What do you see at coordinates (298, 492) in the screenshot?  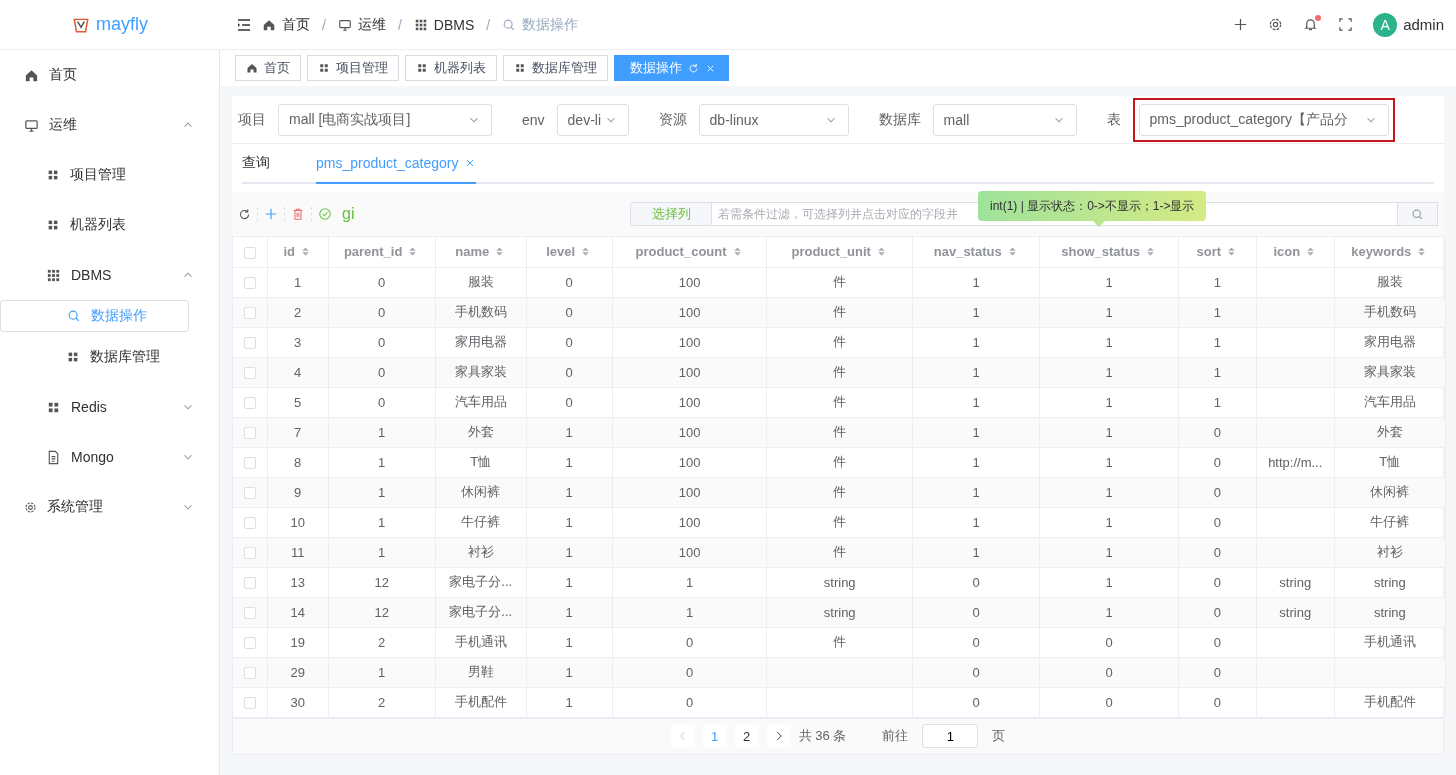 I see `table-cell: 9` at bounding box center [298, 492].